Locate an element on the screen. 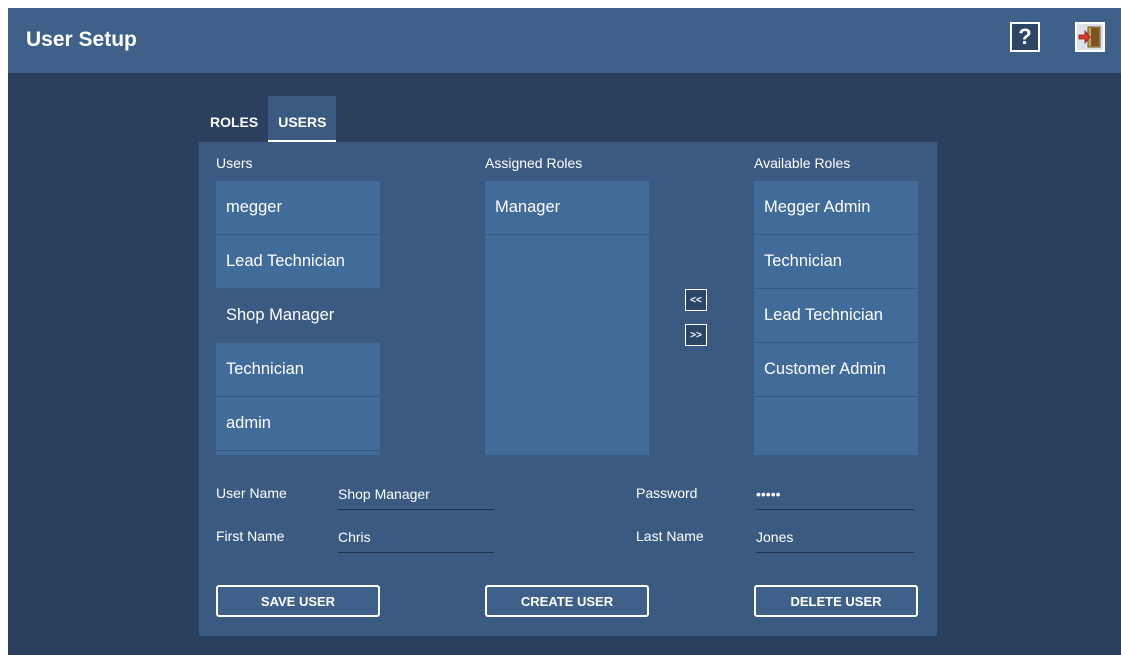 This screenshot has width=1121, height=655. tab-roles: ROLES is located at coordinates (234, 119).